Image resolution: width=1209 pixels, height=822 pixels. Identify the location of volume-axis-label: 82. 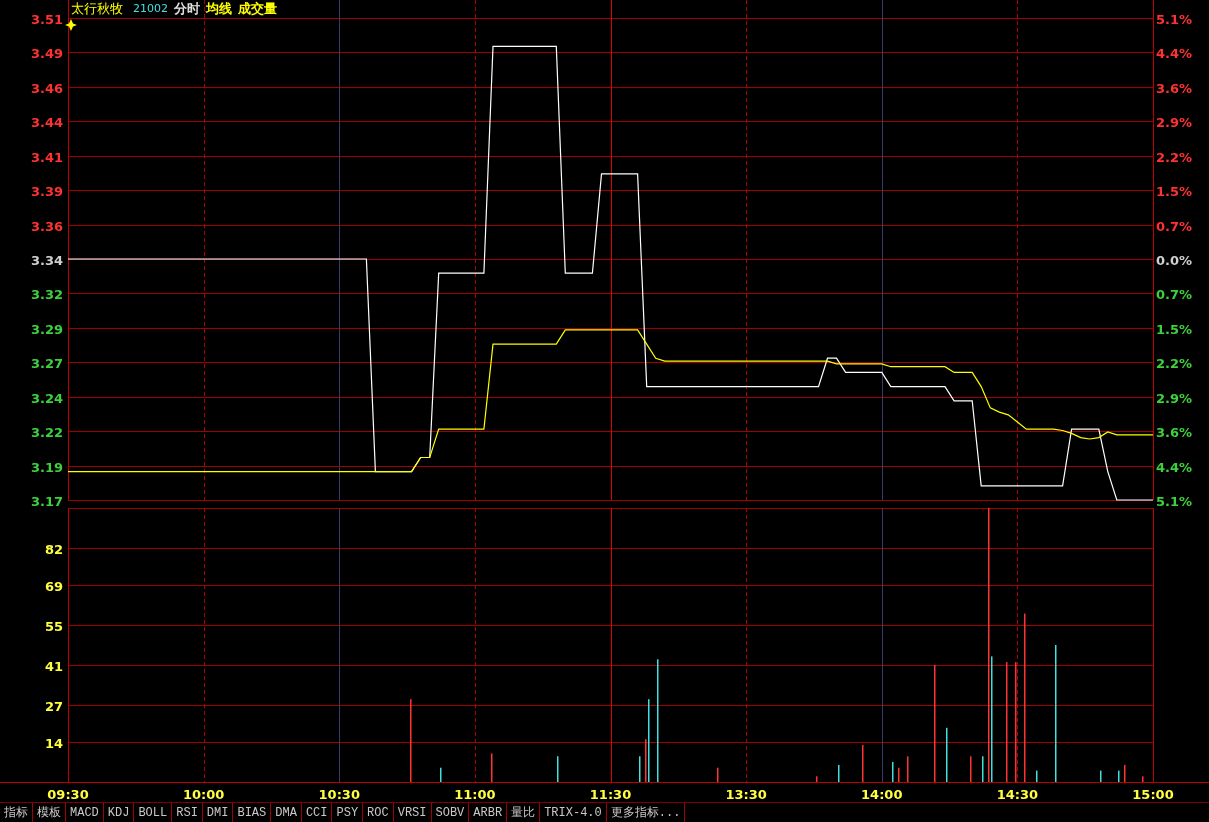
(53, 549).